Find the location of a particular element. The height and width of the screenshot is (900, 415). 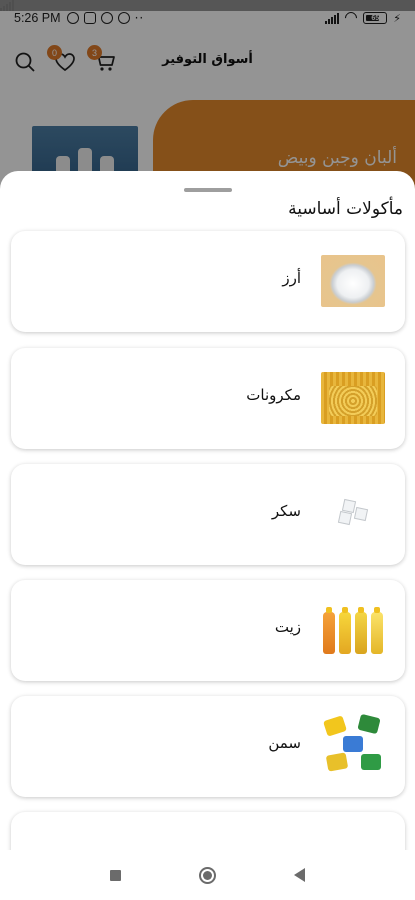

category-card-rice: أرز is located at coordinates (208, 281).